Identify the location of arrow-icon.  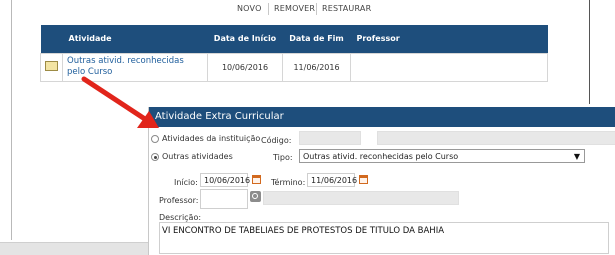
(120, 102).